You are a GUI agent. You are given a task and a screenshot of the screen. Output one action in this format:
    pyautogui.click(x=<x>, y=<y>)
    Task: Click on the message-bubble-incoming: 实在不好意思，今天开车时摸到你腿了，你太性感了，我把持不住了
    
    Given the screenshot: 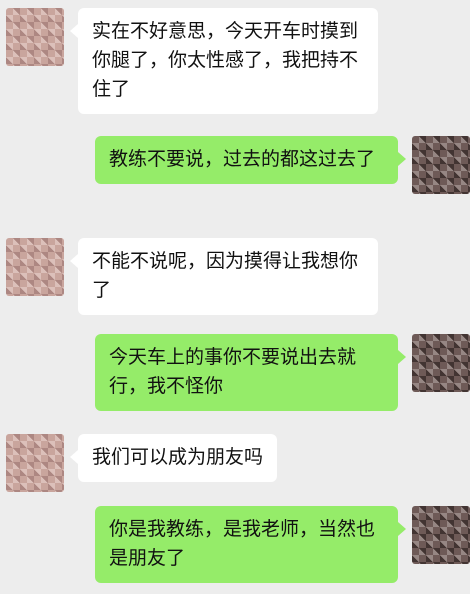 What is the action you would take?
    pyautogui.click(x=224, y=61)
    